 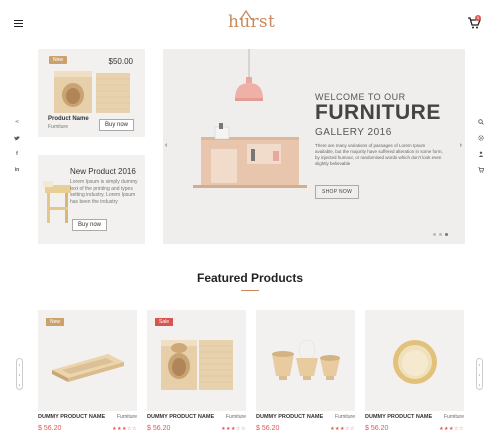 What do you see at coordinates (481, 146) in the screenshot?
I see `tools-rail` at bounding box center [481, 146].